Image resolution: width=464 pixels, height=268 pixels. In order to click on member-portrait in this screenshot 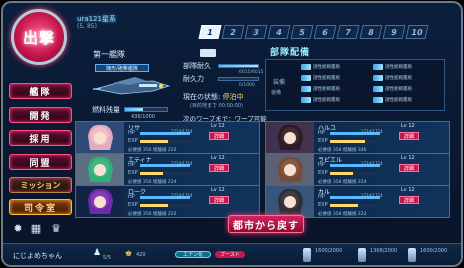, I will do `click(290, 137)`.